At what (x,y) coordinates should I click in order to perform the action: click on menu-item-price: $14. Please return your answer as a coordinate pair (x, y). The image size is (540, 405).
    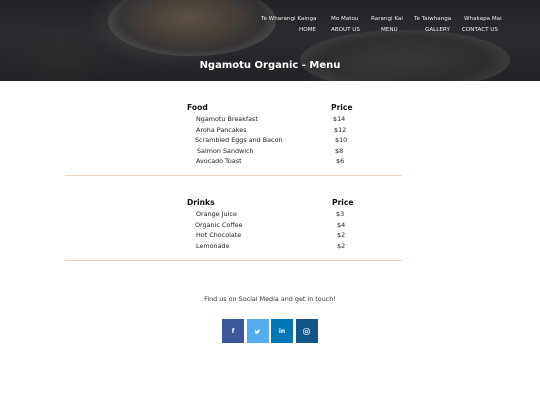
    Looking at the image, I should click on (339, 119).